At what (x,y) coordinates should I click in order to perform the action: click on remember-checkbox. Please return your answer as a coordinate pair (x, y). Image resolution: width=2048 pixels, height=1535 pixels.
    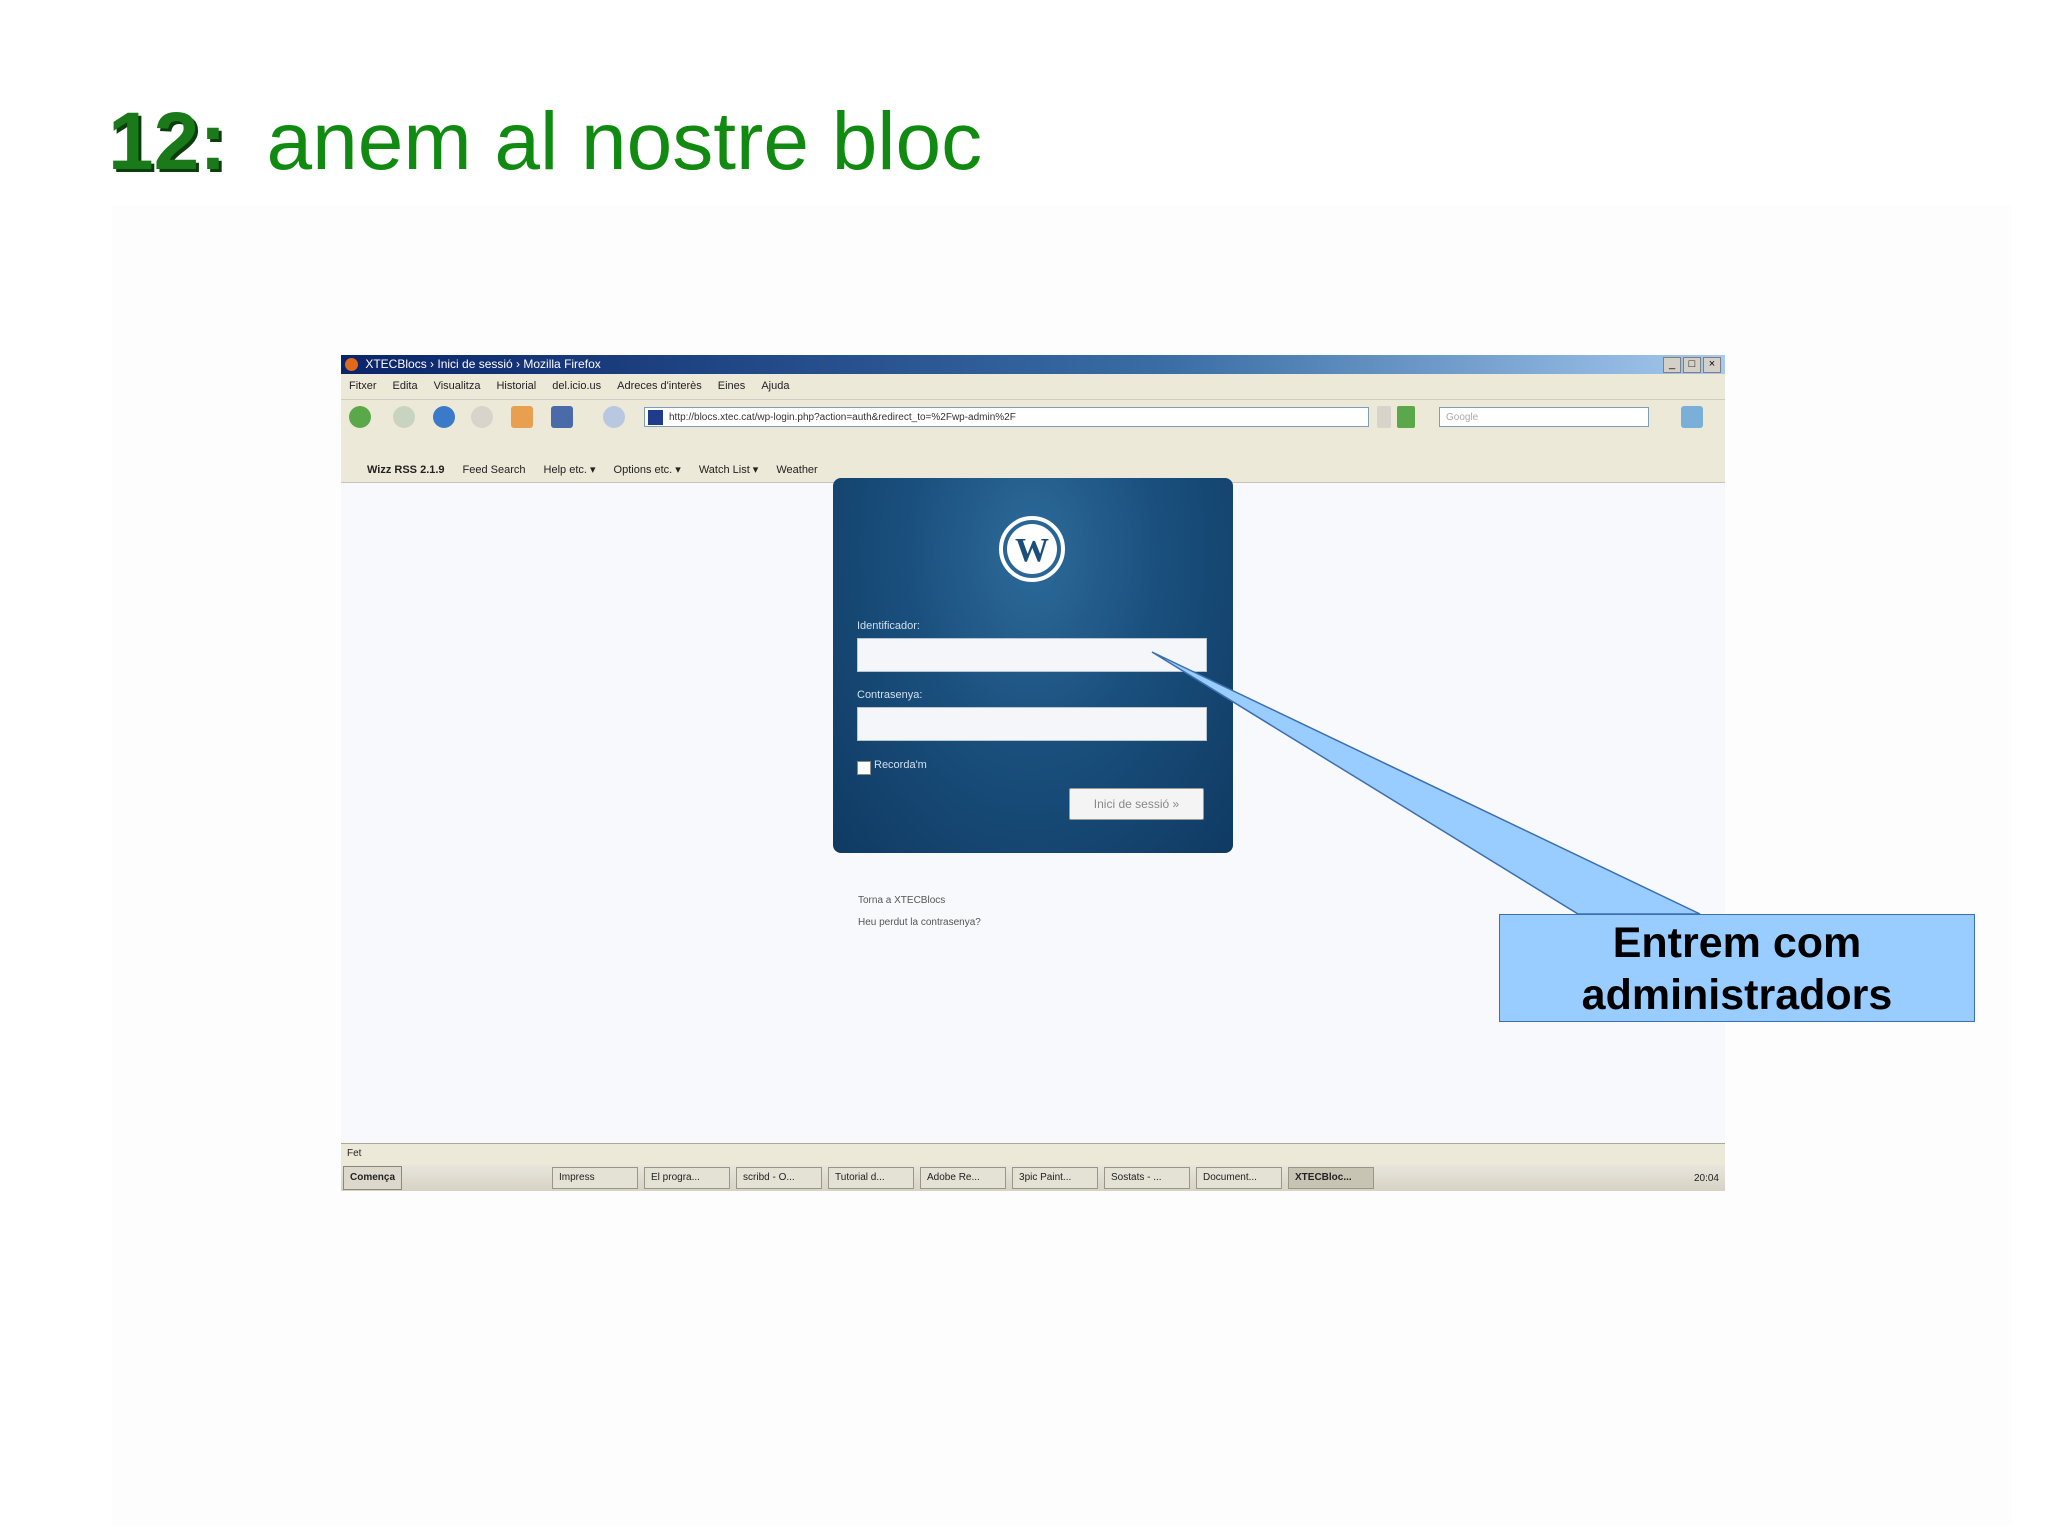
    Looking at the image, I should click on (864, 768).